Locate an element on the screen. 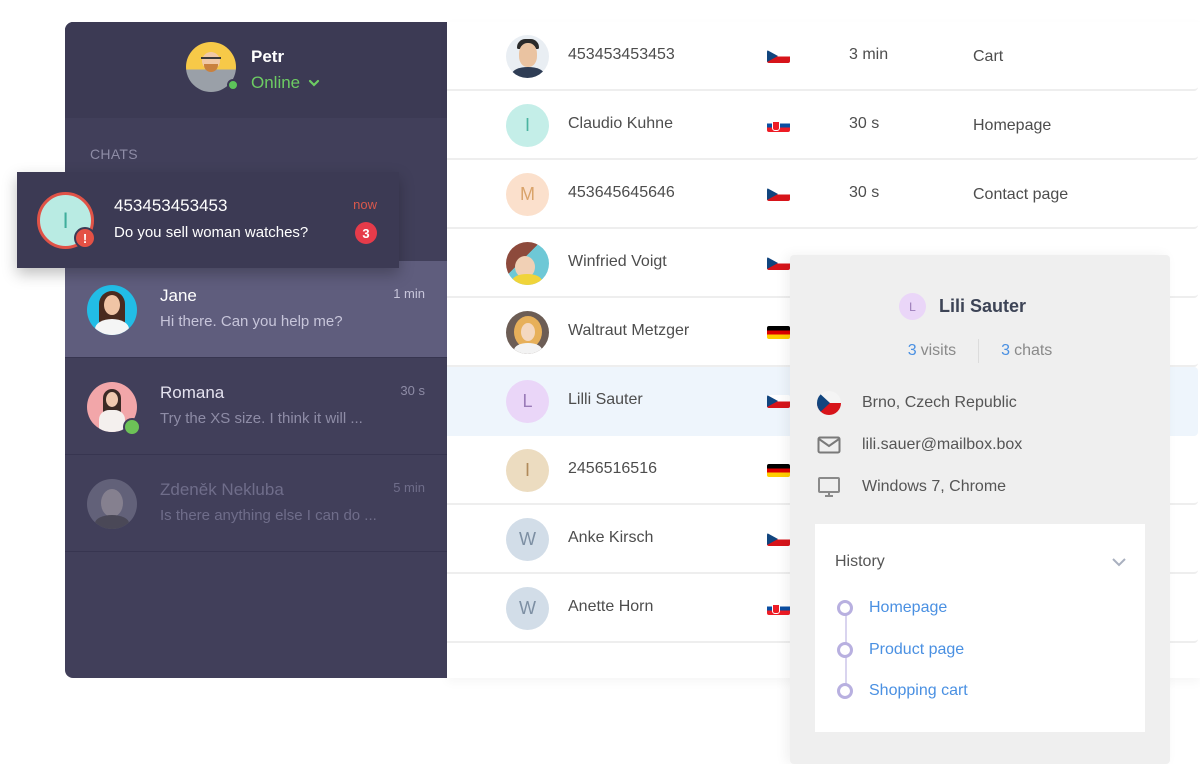 This screenshot has width=1200, height=764. chat-name: Jane is located at coordinates (178, 295).